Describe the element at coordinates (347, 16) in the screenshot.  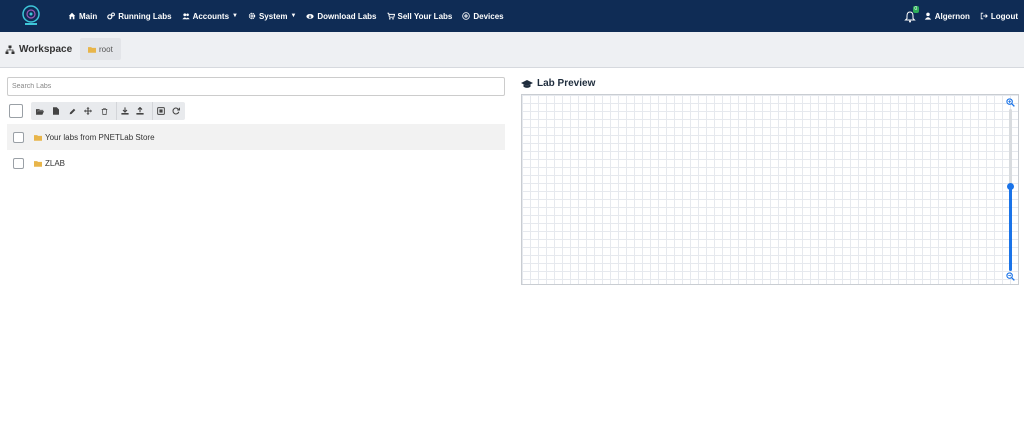
I see `nav-download-labs-label: Download Labs` at that location.